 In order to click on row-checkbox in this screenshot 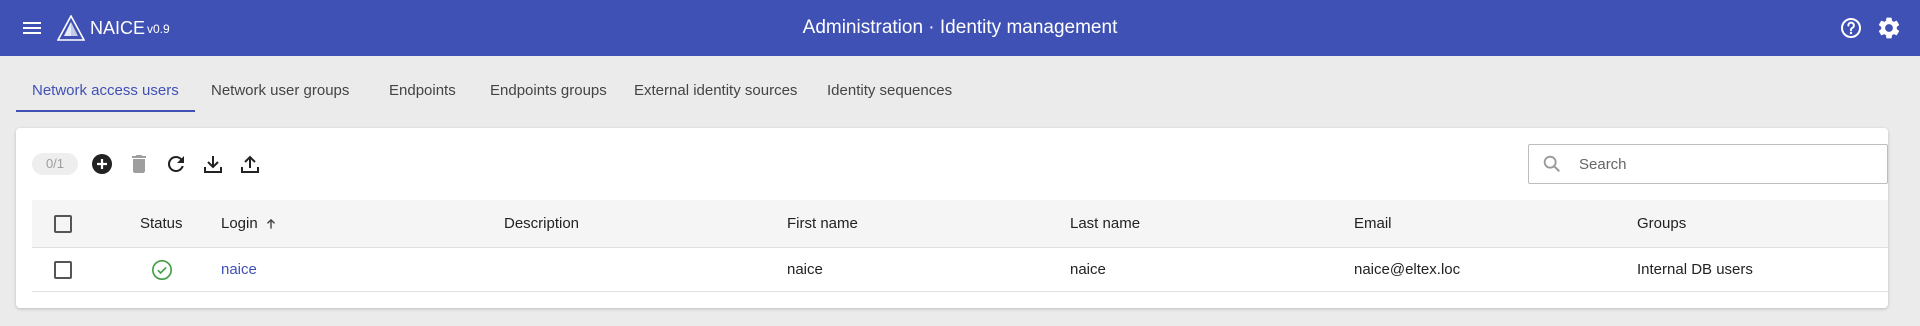, I will do `click(63, 269)`.